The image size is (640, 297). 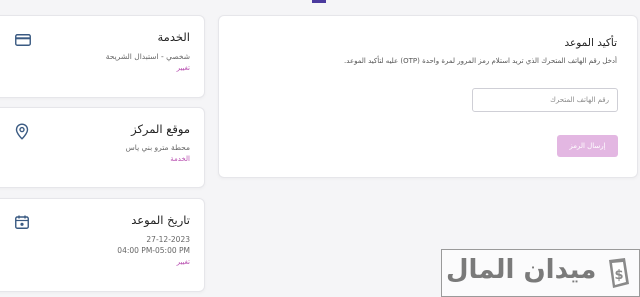 I want to click on location-card-detail: محطة مترو بني ياس, so click(x=157, y=147).